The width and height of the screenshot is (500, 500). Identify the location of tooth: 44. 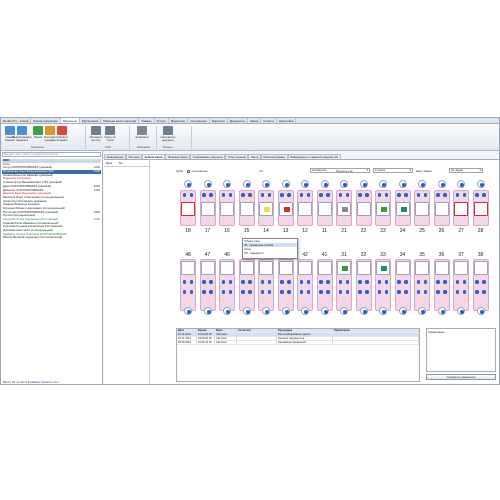
(266, 285).